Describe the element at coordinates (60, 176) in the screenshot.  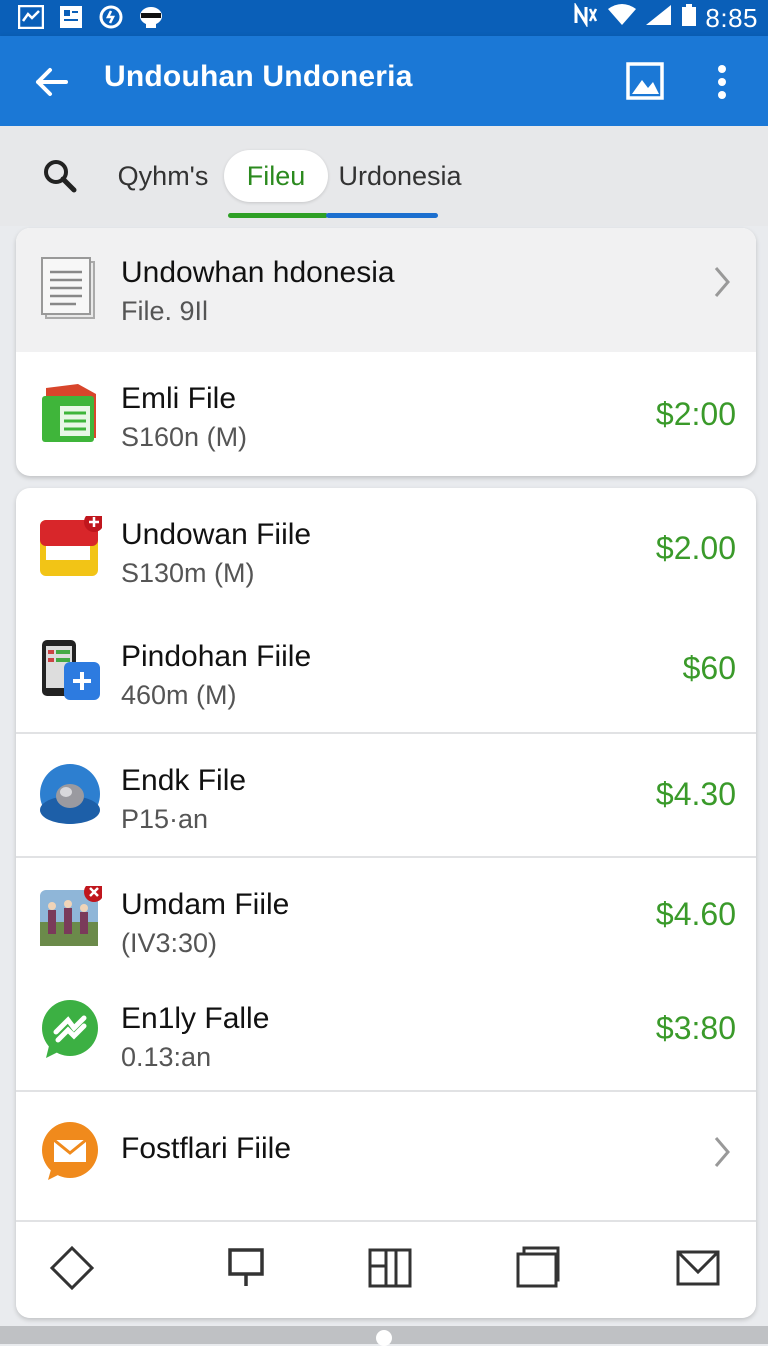
I see `search-icon` at that location.